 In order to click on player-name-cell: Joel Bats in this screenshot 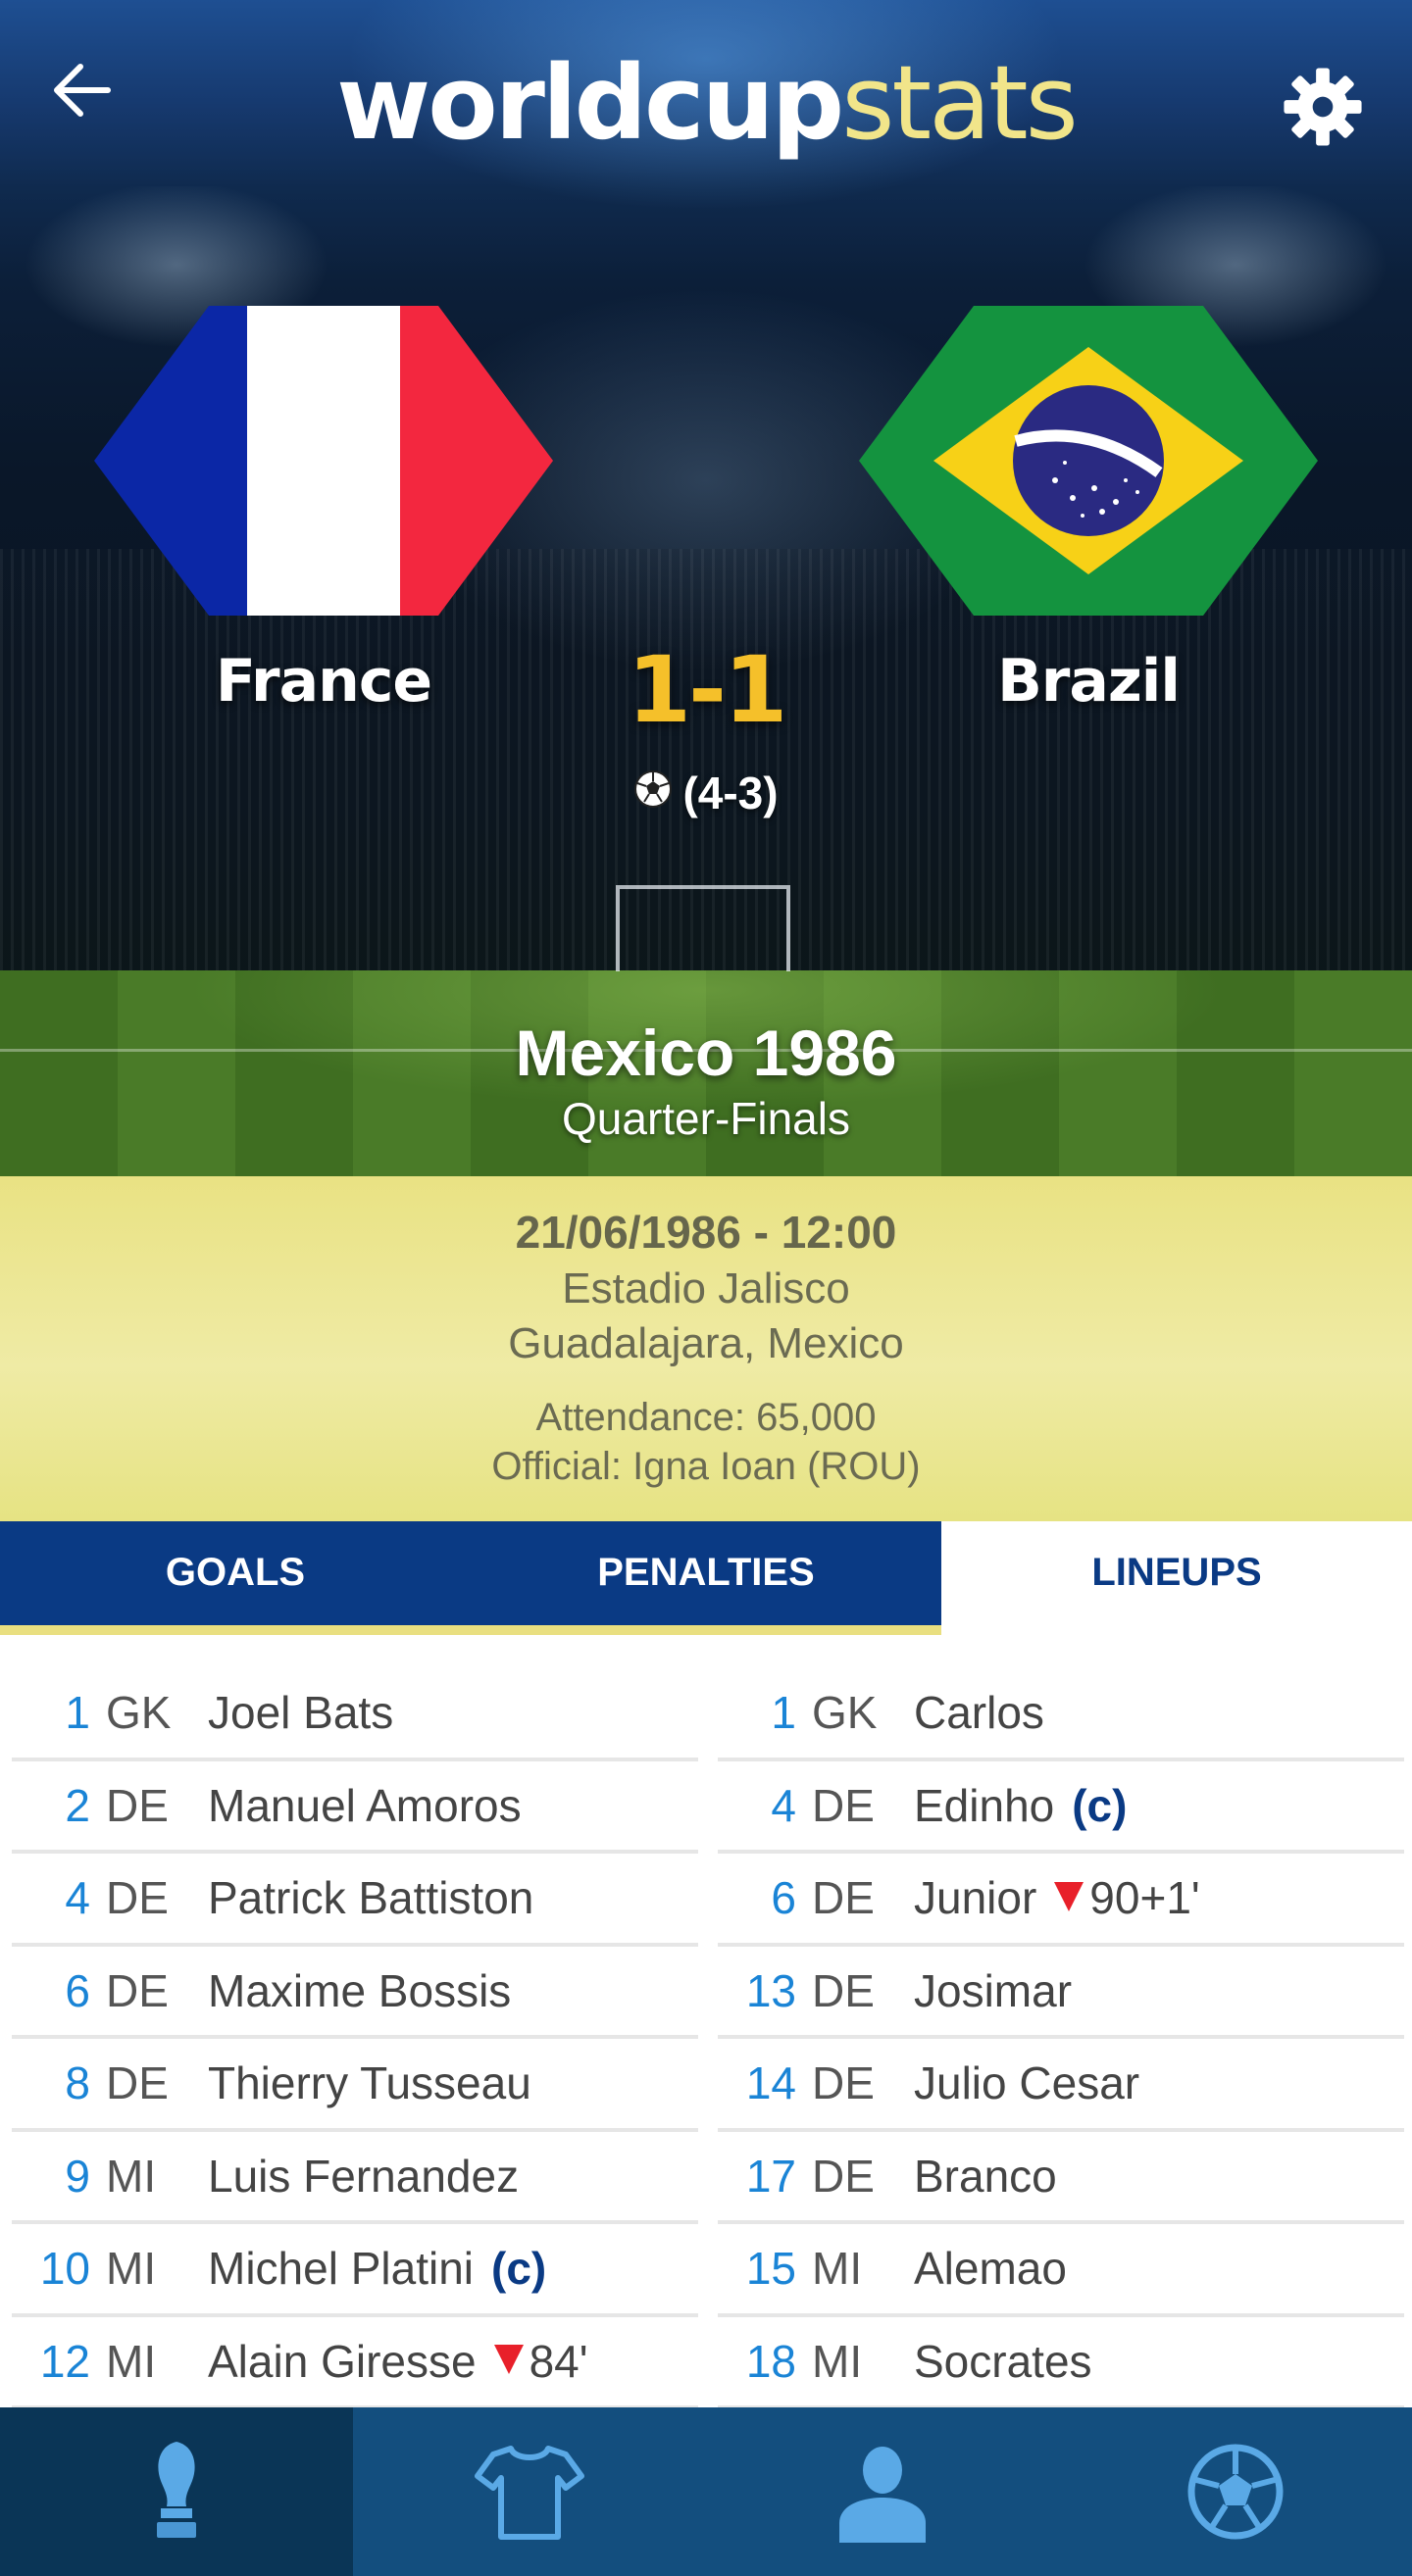, I will do `click(300, 1712)`.